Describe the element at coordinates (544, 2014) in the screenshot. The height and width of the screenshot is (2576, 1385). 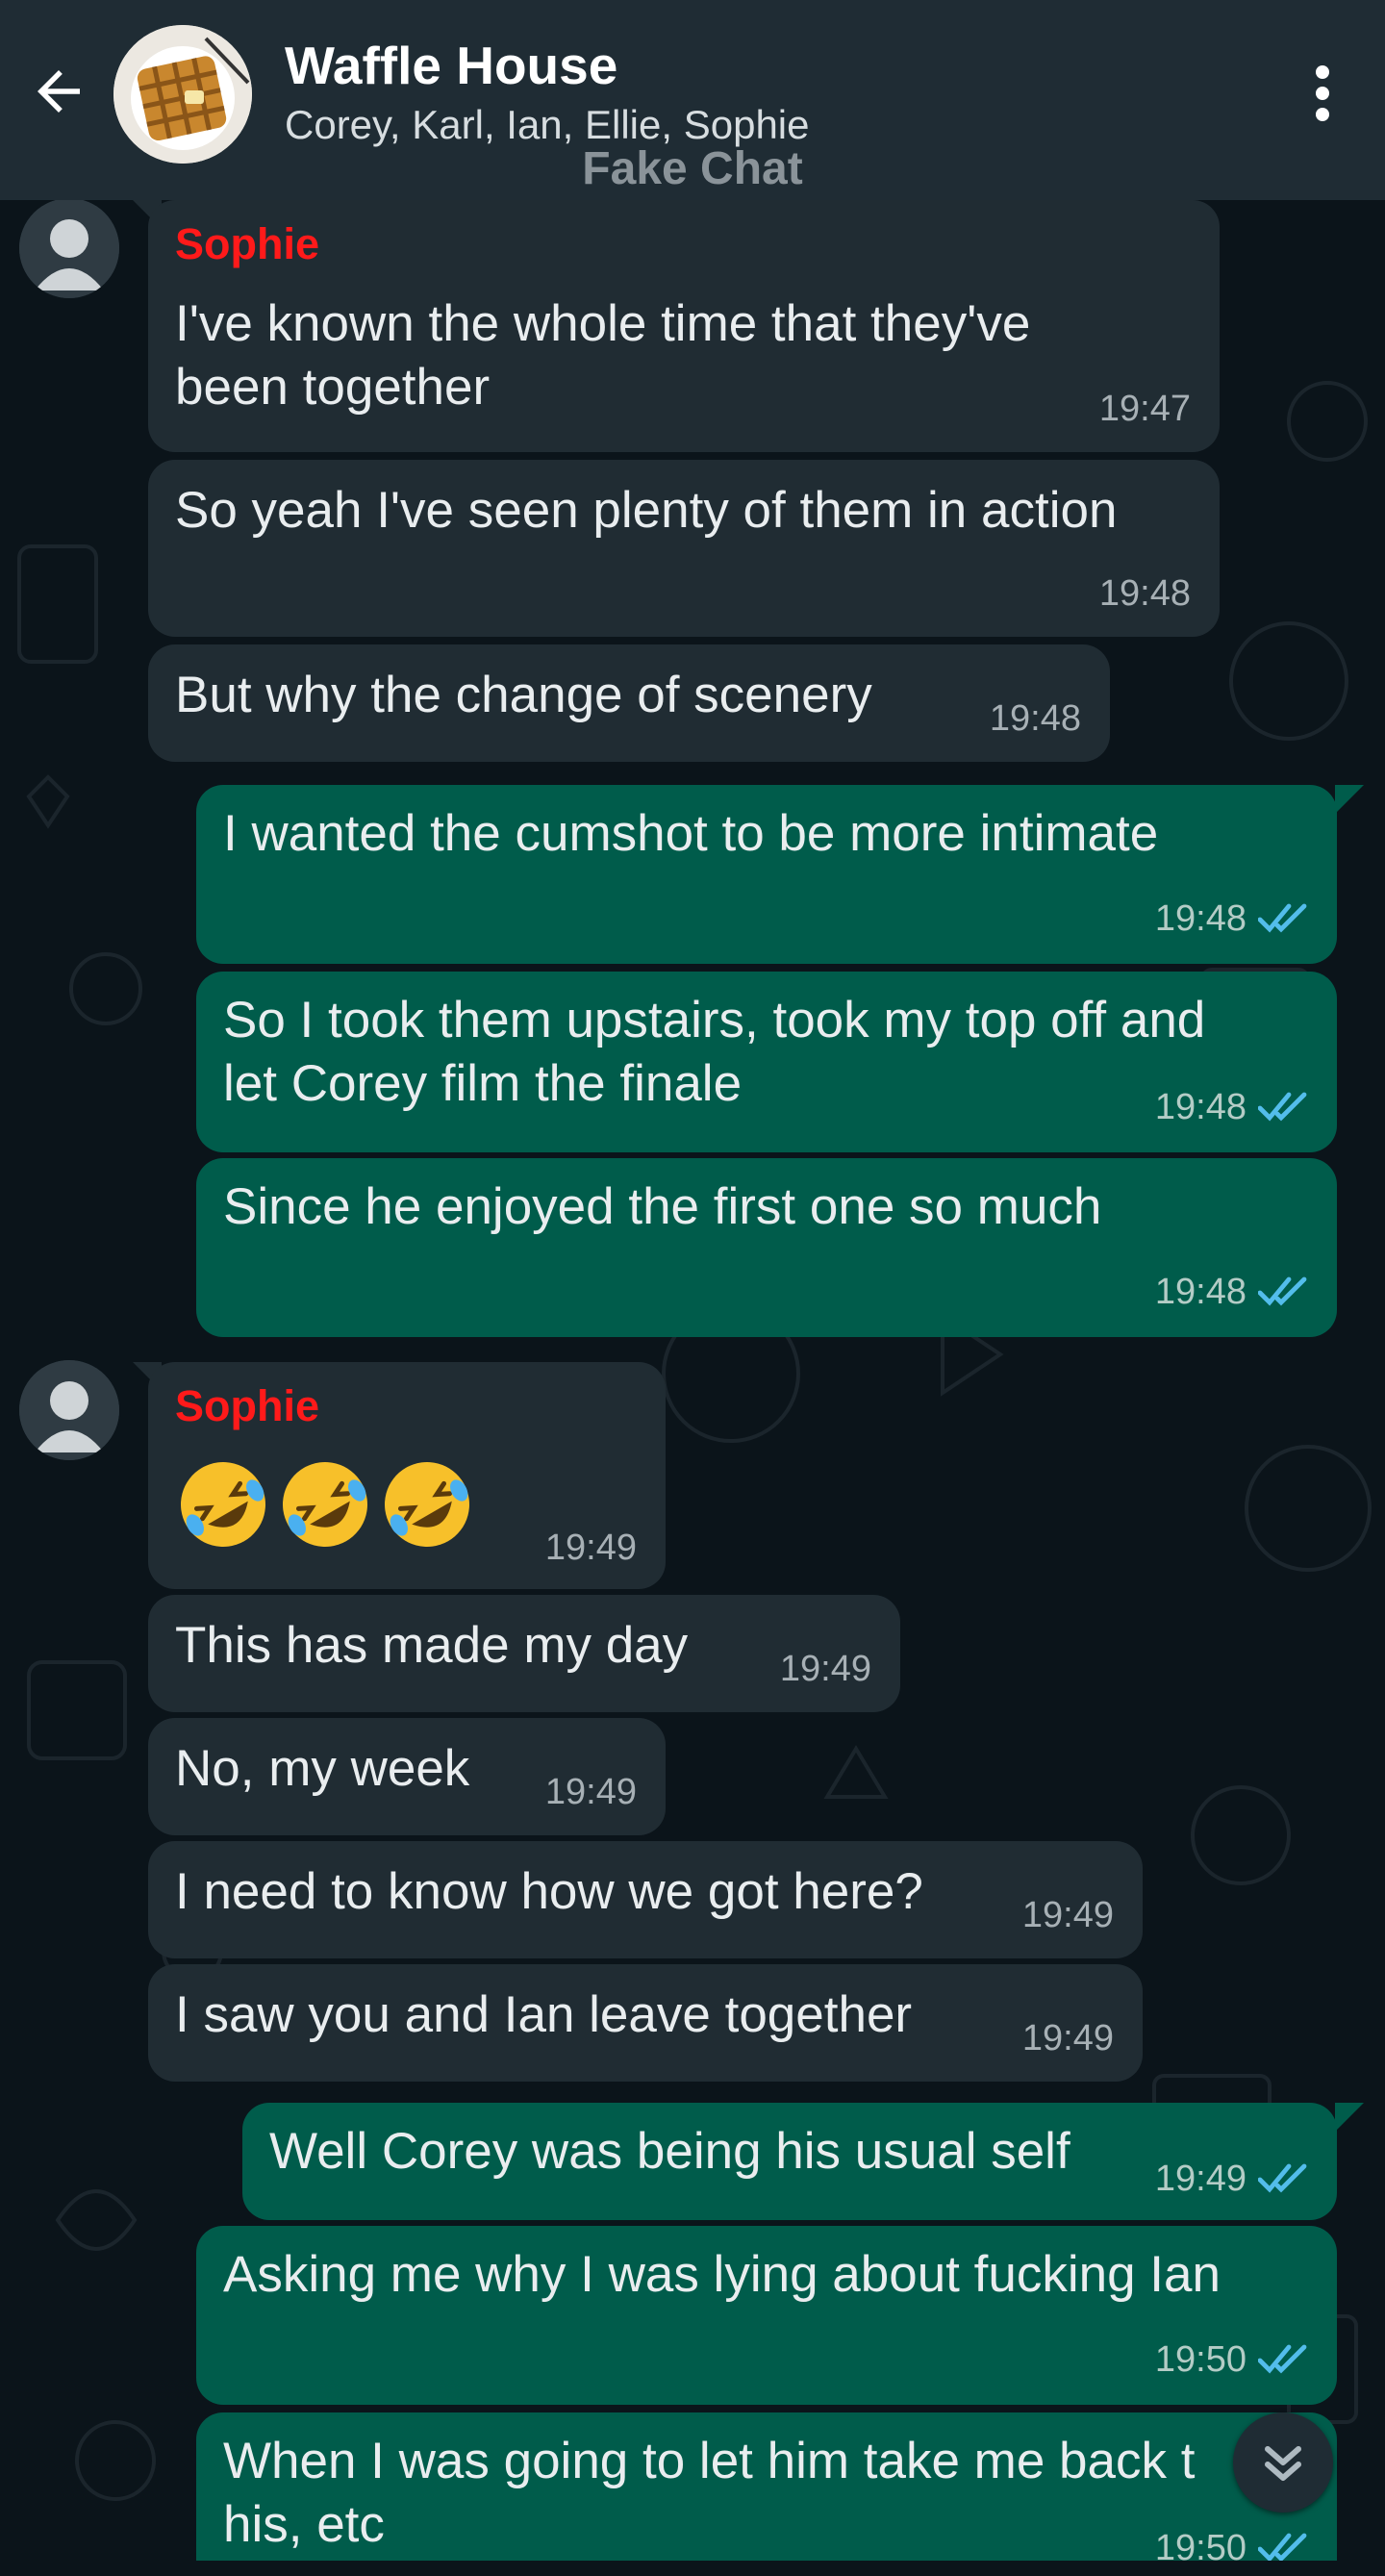
I see `message-text: I saw you and Ian leave together` at that location.